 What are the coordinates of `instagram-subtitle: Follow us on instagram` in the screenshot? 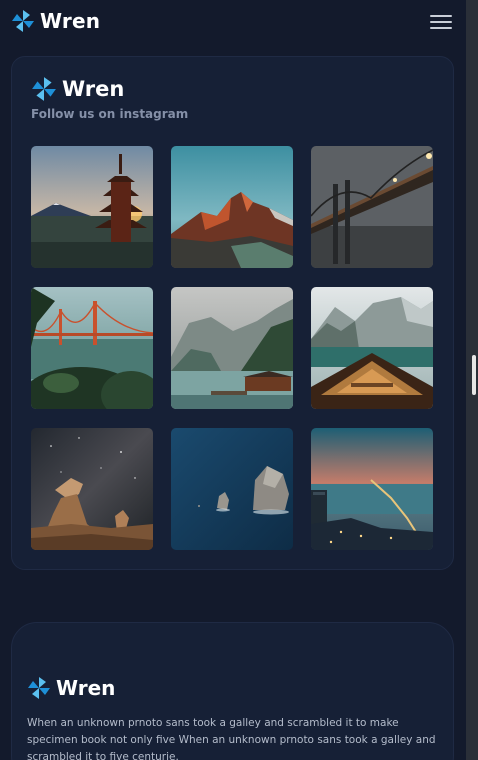 It's located at (110, 114).